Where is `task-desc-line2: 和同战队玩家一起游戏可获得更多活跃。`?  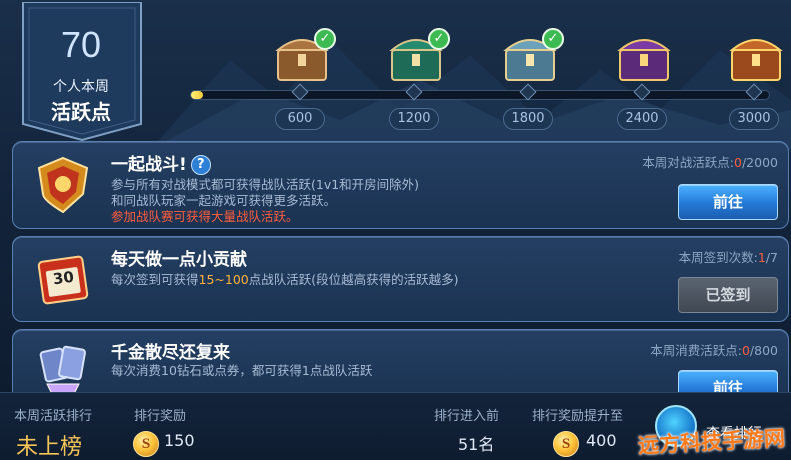
task-desc-line2: 和同战队玩家一起游戏可获得更多活跃。 is located at coordinates (224, 200).